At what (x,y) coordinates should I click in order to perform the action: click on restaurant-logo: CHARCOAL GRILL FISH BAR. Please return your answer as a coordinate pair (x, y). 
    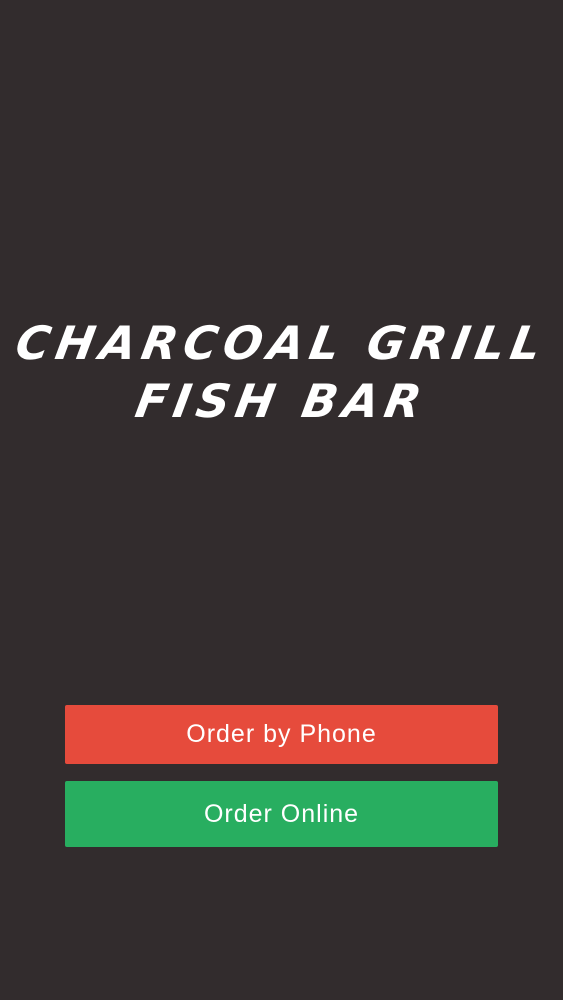
    Looking at the image, I should click on (281, 375).